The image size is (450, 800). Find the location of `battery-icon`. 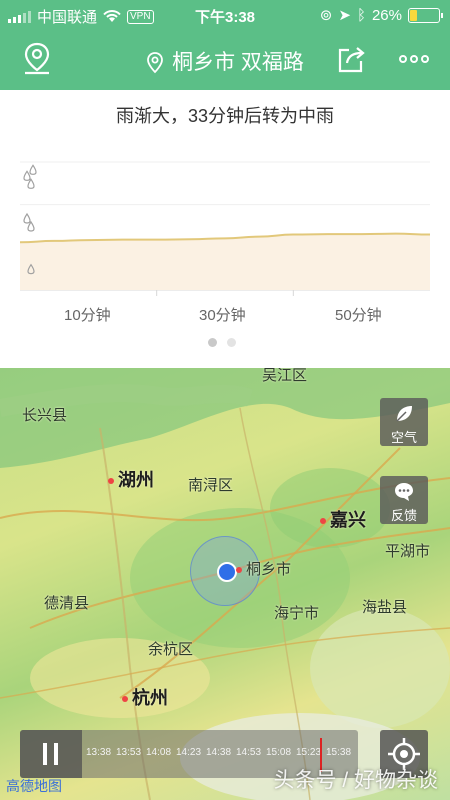

battery-icon is located at coordinates (425, 15).